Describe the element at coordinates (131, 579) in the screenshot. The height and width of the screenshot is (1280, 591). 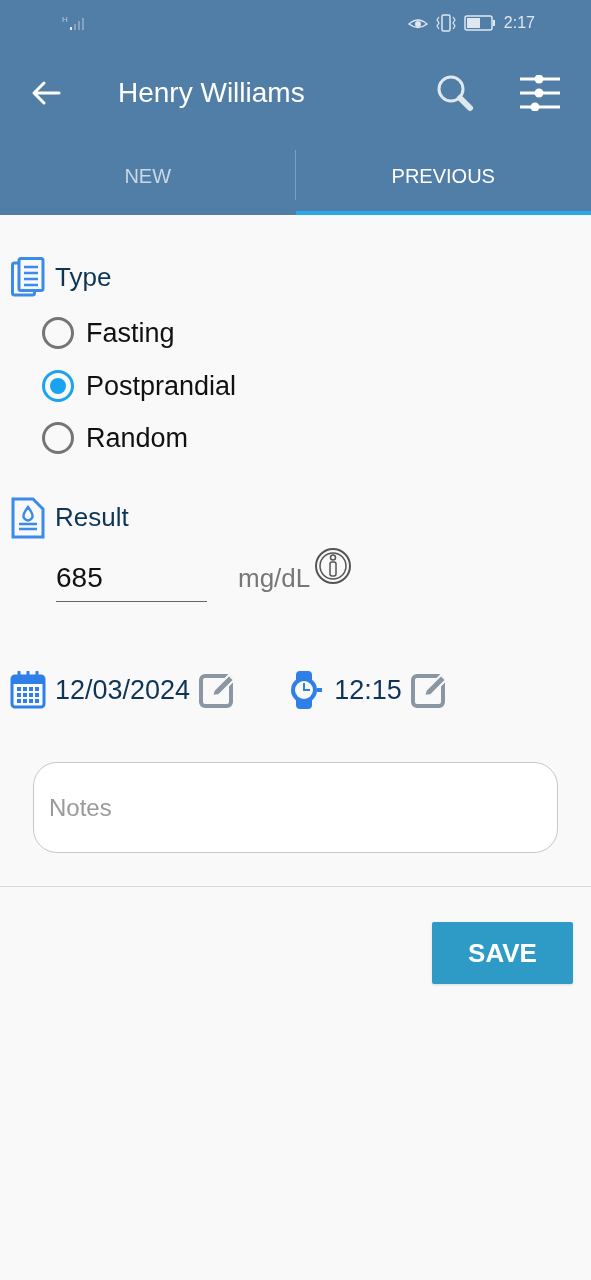
I see `result-field: 685` at that location.